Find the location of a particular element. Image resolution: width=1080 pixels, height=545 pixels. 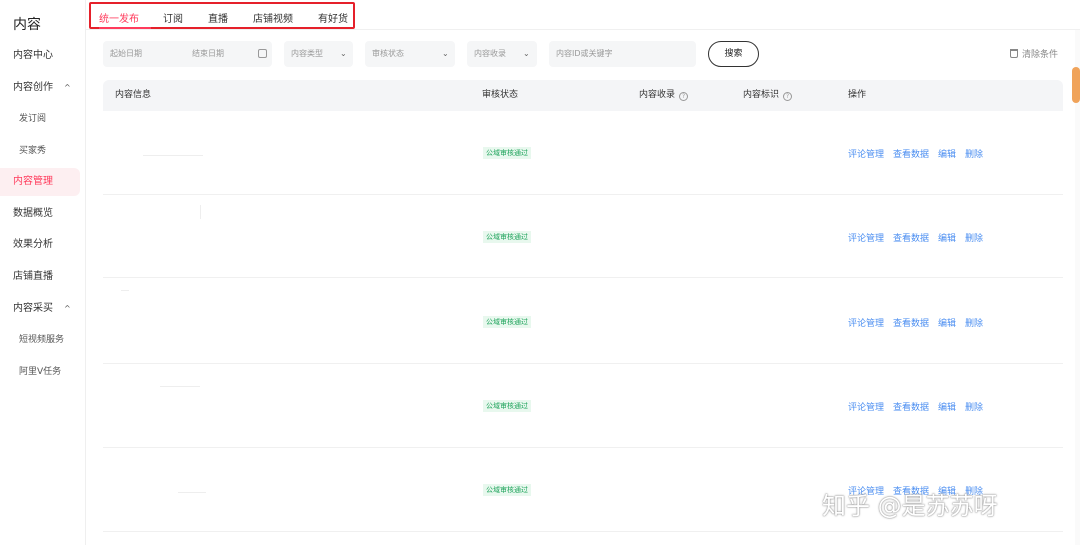

sidebar-item-label: 发订阅 is located at coordinates (33, 119).